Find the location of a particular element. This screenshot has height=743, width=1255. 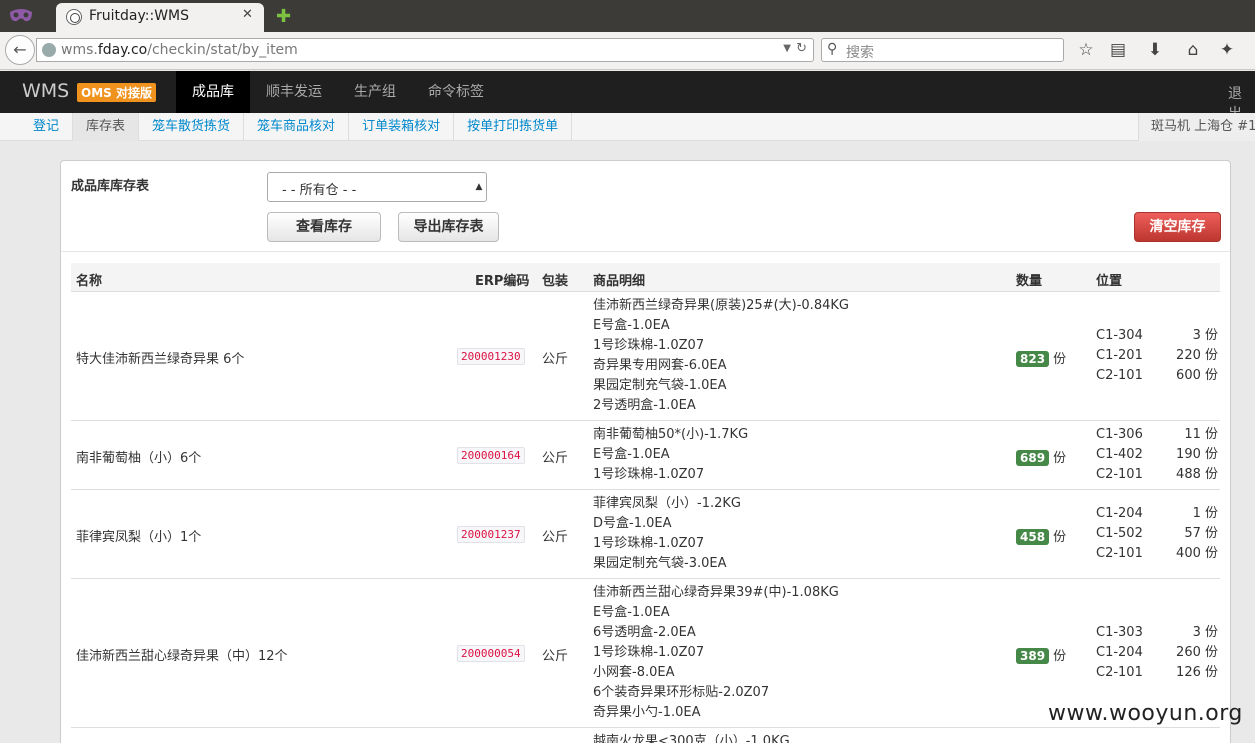

location-line: C1-303 3 份 is located at coordinates (1157, 632).